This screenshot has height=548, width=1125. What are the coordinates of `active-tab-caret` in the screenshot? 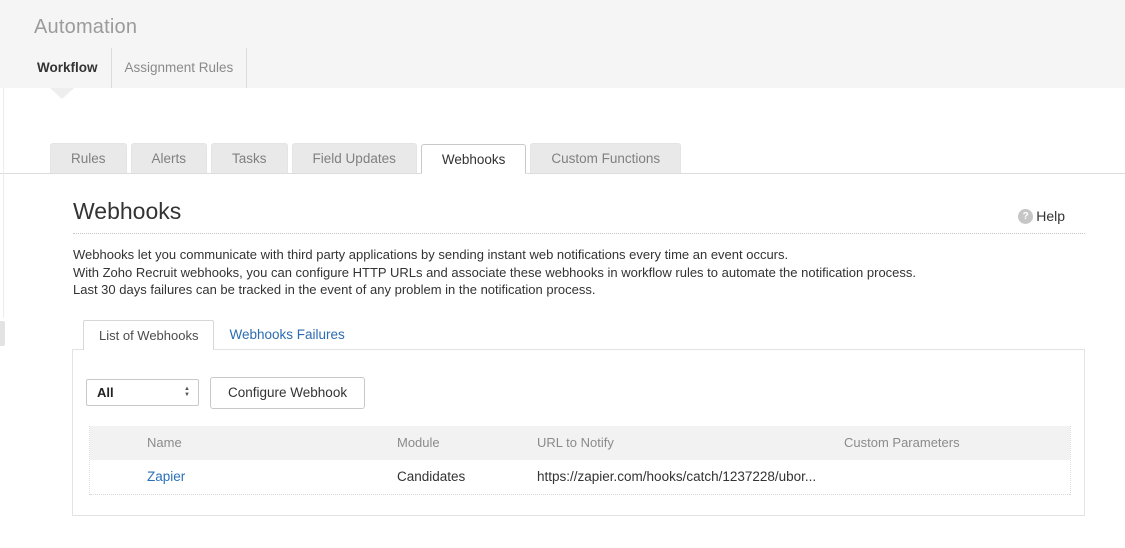 It's located at (62, 93).